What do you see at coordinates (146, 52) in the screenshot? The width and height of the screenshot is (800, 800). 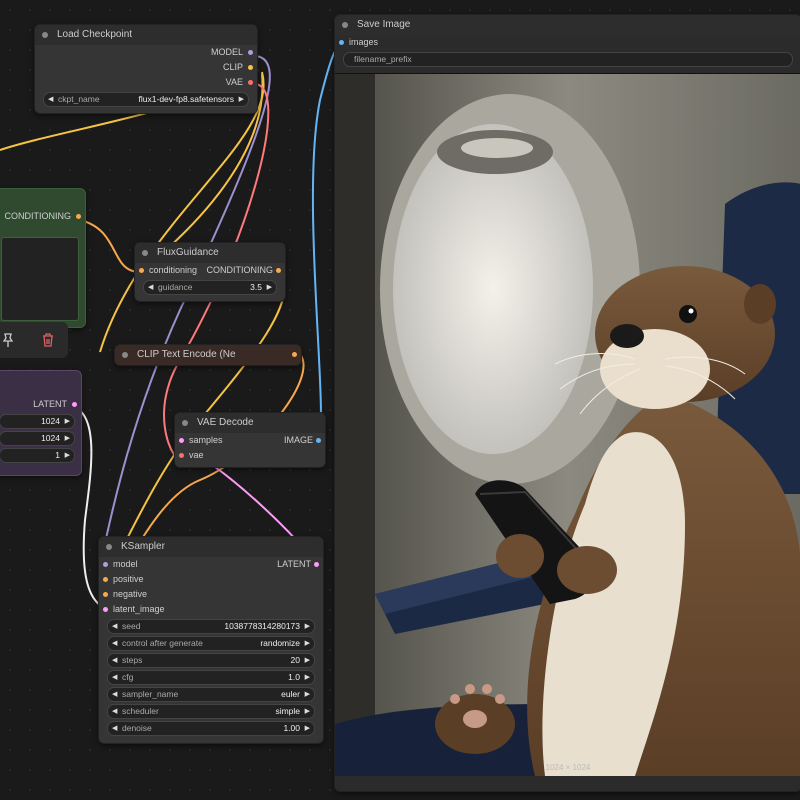 I see `output-model: MODEL` at bounding box center [146, 52].